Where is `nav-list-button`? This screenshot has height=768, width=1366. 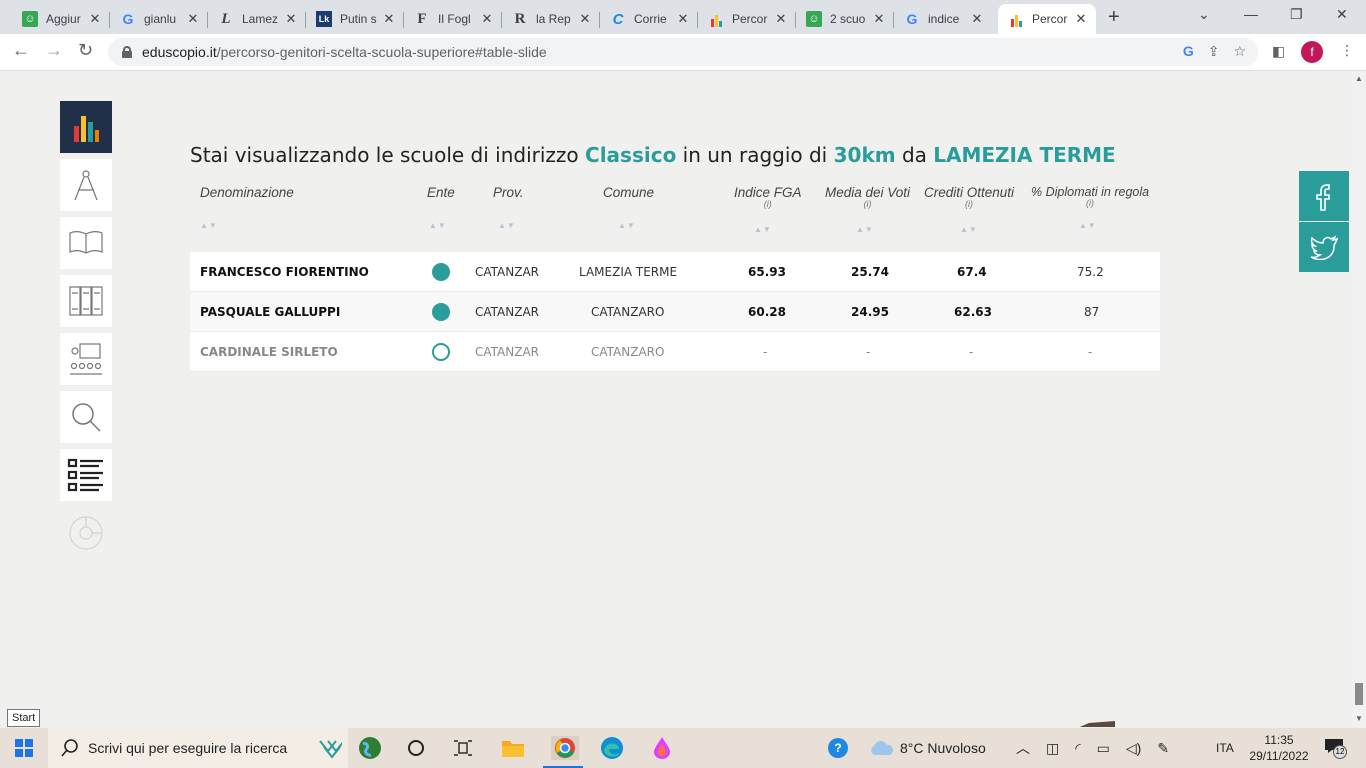
nav-list-button is located at coordinates (86, 475).